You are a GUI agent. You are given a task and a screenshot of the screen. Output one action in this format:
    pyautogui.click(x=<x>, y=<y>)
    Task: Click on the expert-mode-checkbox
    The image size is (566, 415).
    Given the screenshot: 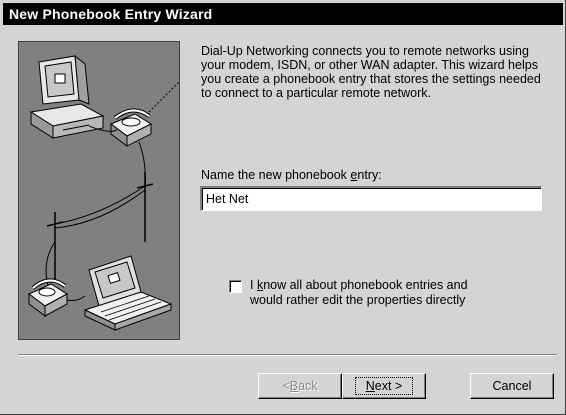 What is the action you would take?
    pyautogui.click(x=235, y=286)
    